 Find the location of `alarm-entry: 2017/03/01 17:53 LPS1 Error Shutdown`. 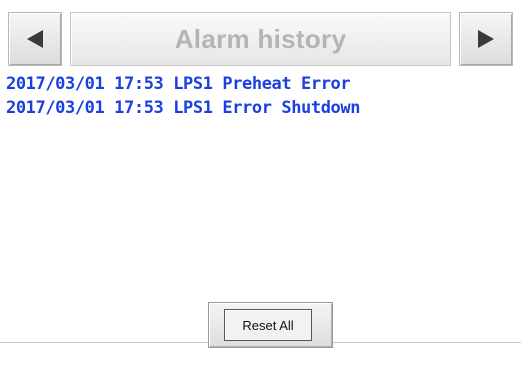

alarm-entry: 2017/03/01 17:53 LPS1 Error Shutdown is located at coordinates (183, 108).